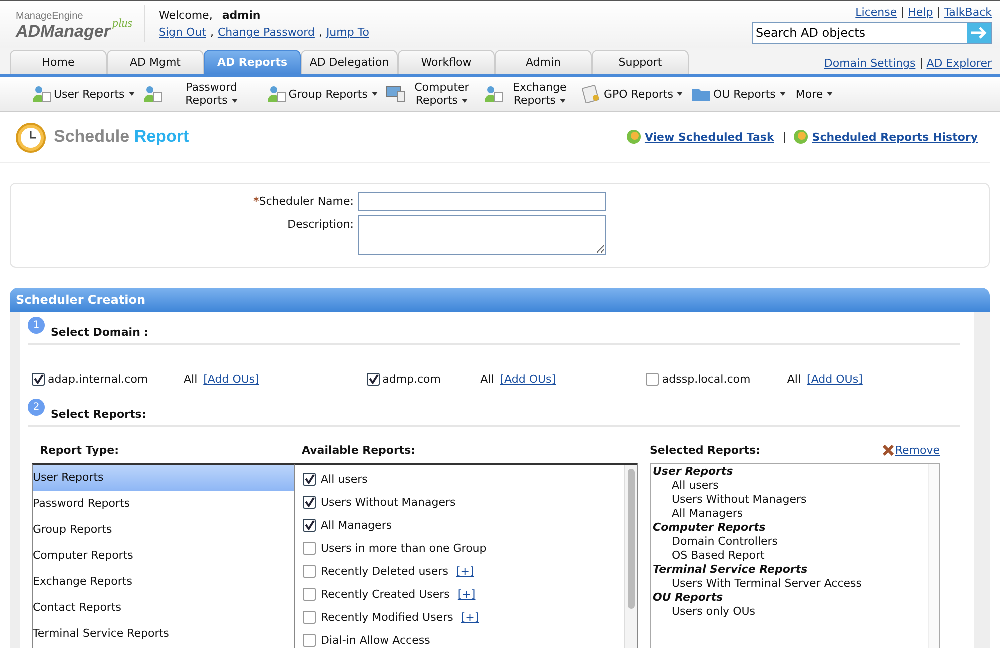 The height and width of the screenshot is (648, 1000). I want to click on panel-title: Scheduler Creation, so click(81, 300).